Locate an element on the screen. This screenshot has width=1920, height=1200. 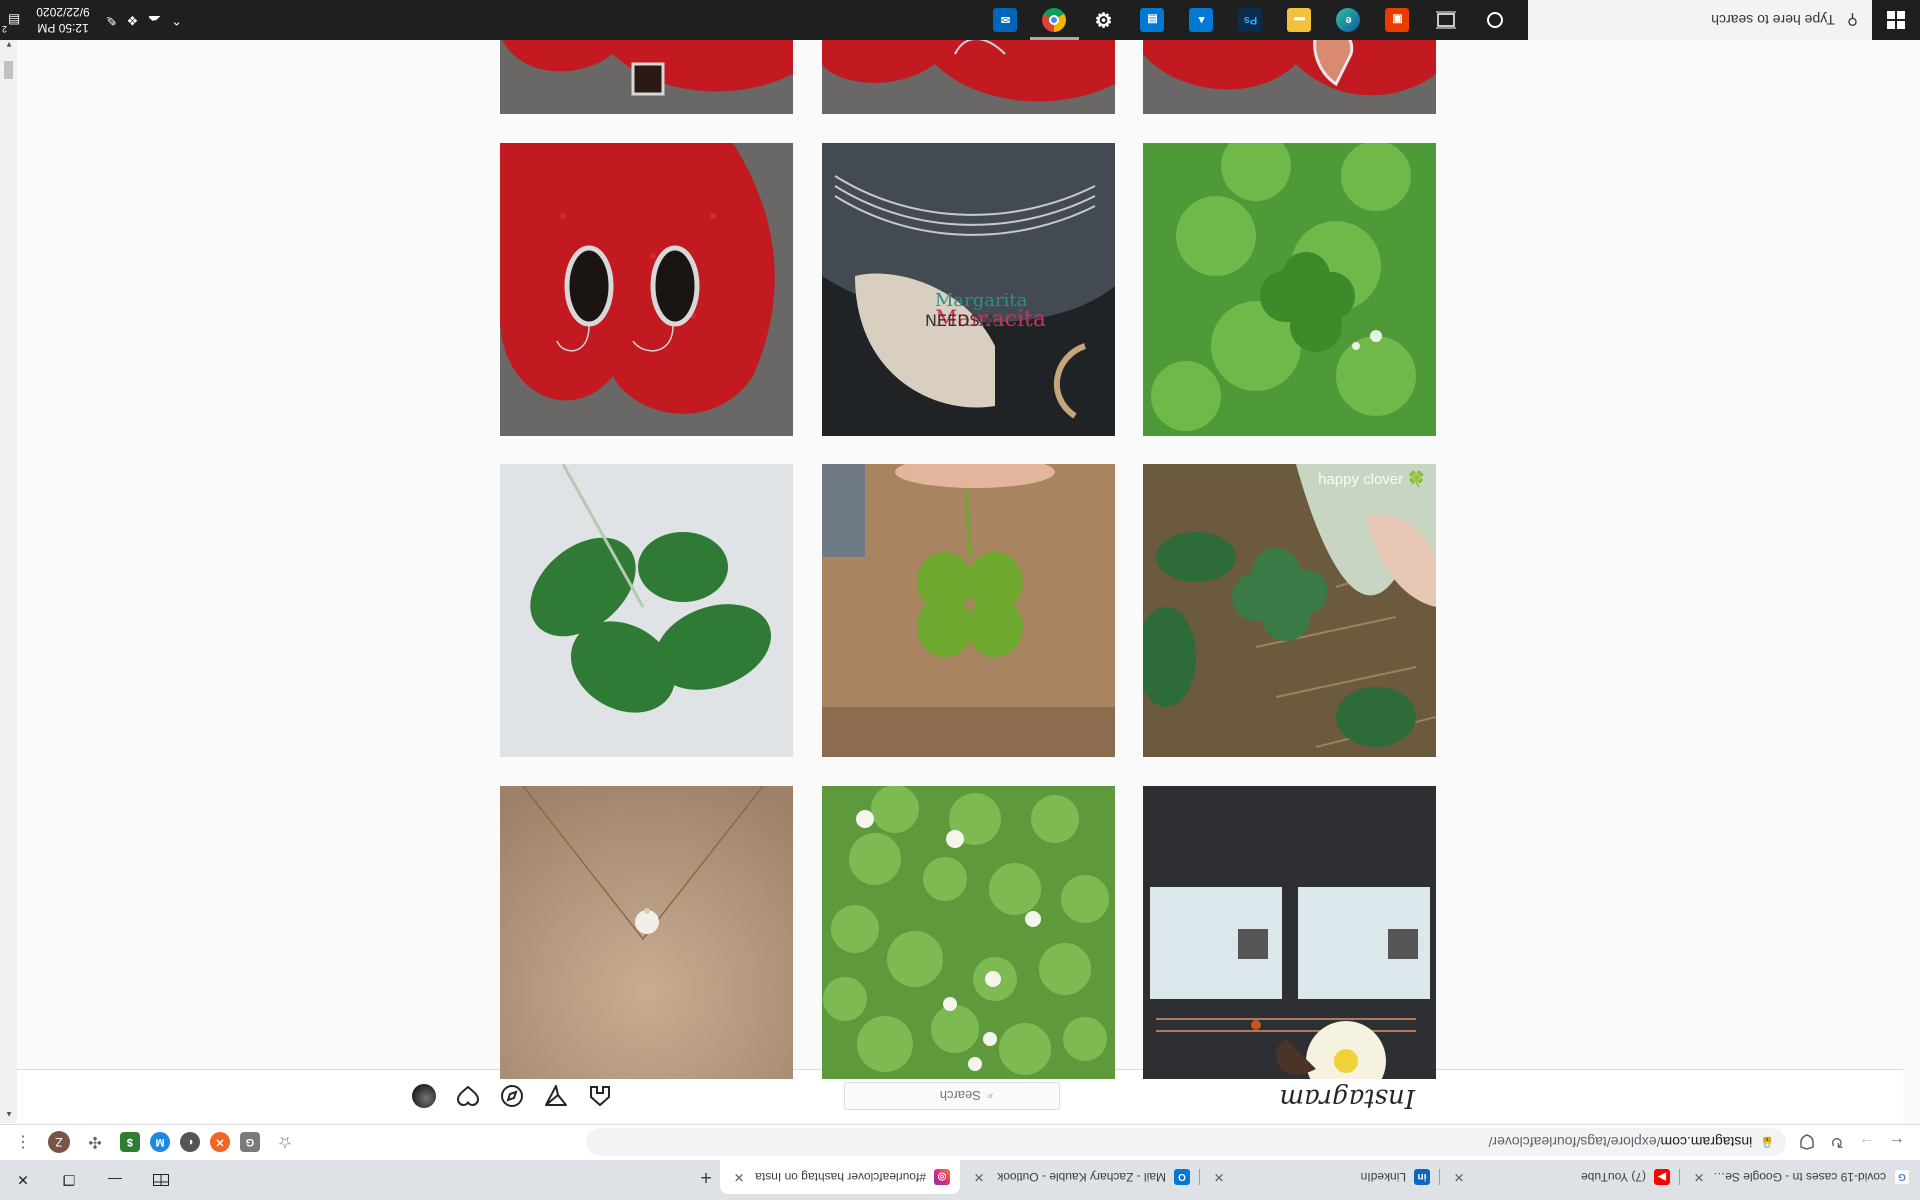
taskbar-search-placeholder: Type here to search is located at coordinates (1773, 20).